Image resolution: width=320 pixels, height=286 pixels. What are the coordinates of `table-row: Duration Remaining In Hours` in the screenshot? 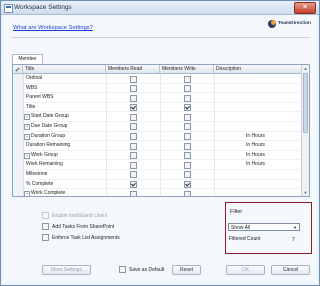 It's located at (161, 146).